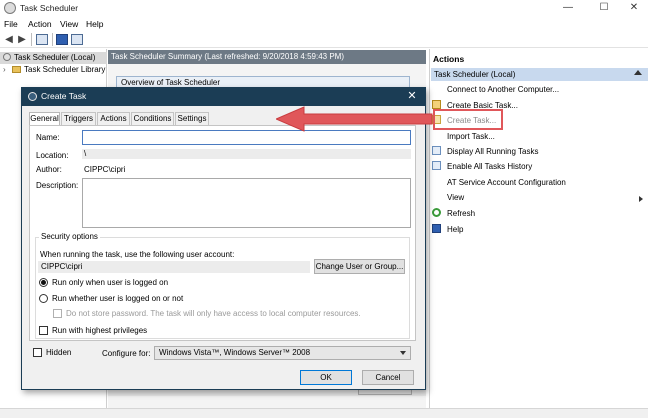 The width and height of the screenshot is (648, 418). Describe the element at coordinates (69, 236) in the screenshot. I see `security-options-legend: Security options` at that location.